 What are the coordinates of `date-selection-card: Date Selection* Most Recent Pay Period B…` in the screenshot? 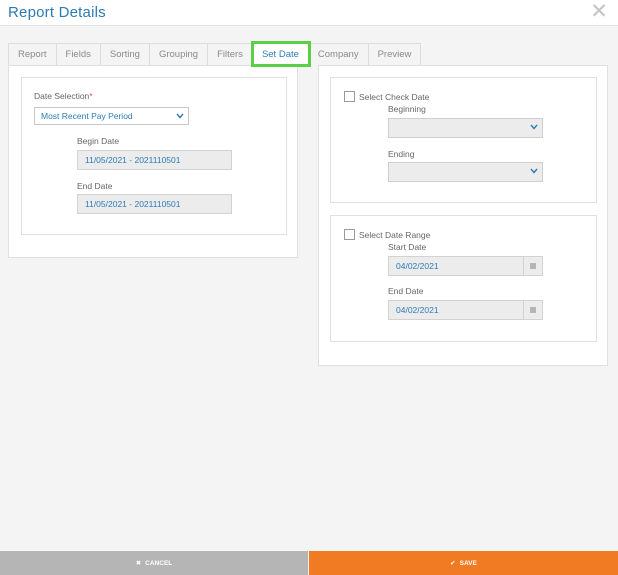 It's located at (154, 156).